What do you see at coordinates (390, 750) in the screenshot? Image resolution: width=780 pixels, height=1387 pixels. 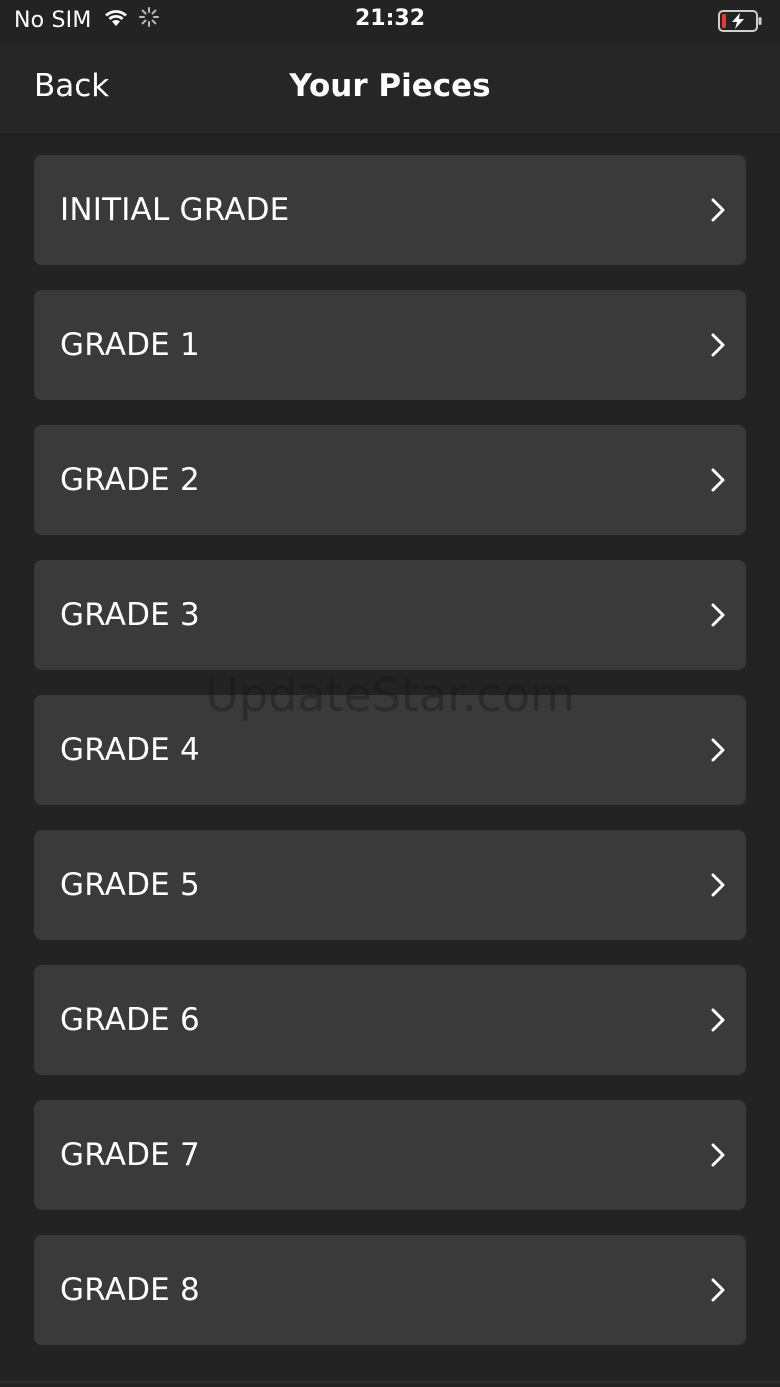 I see `grade-row-4: GRADE 4` at bounding box center [390, 750].